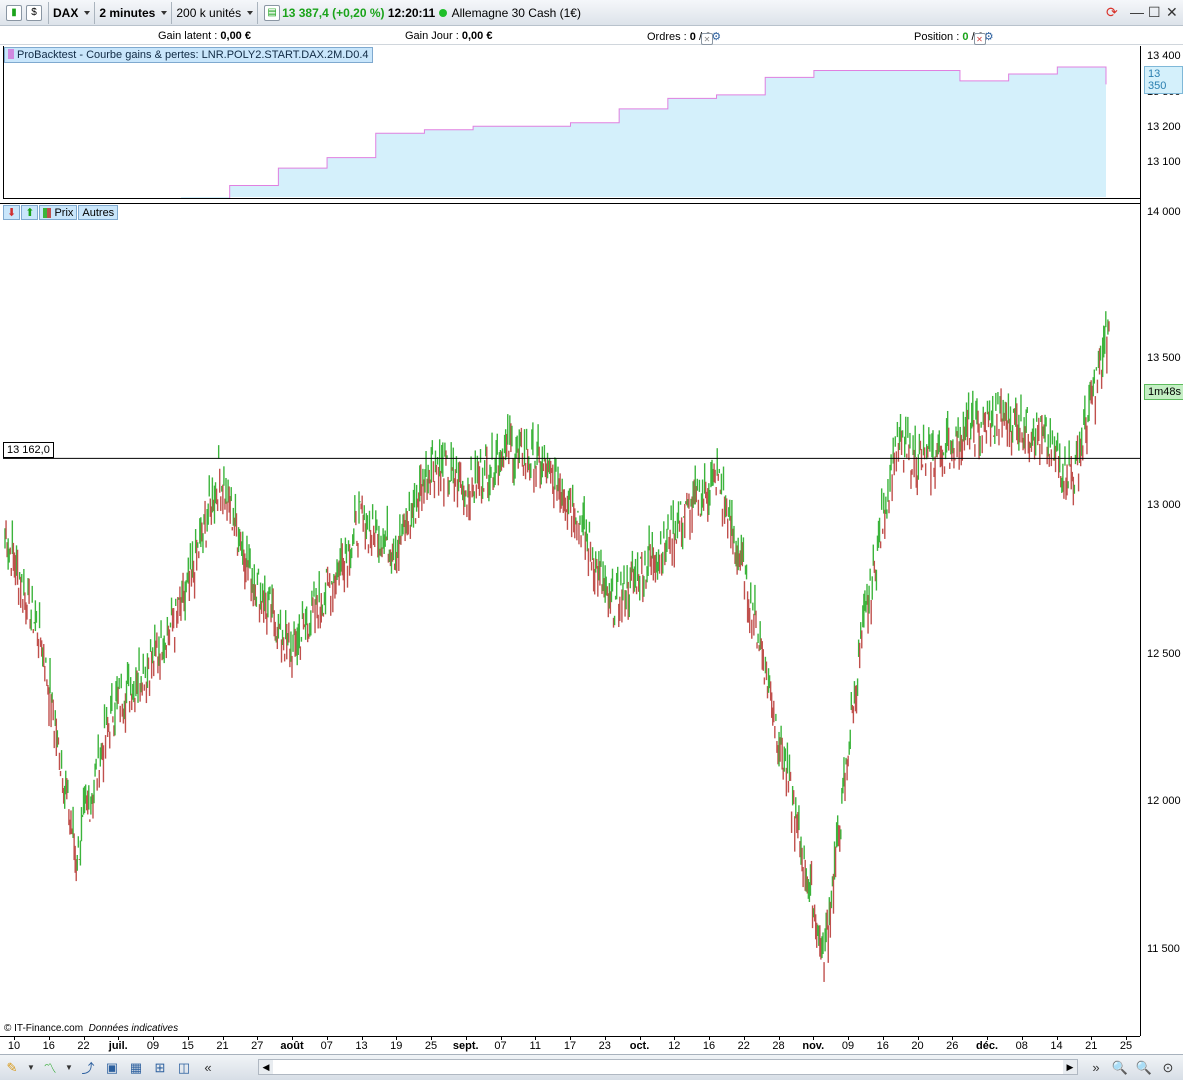 The height and width of the screenshot is (1080, 1183). What do you see at coordinates (257, 1046) in the screenshot?
I see `x-axis-label: 27` at bounding box center [257, 1046].